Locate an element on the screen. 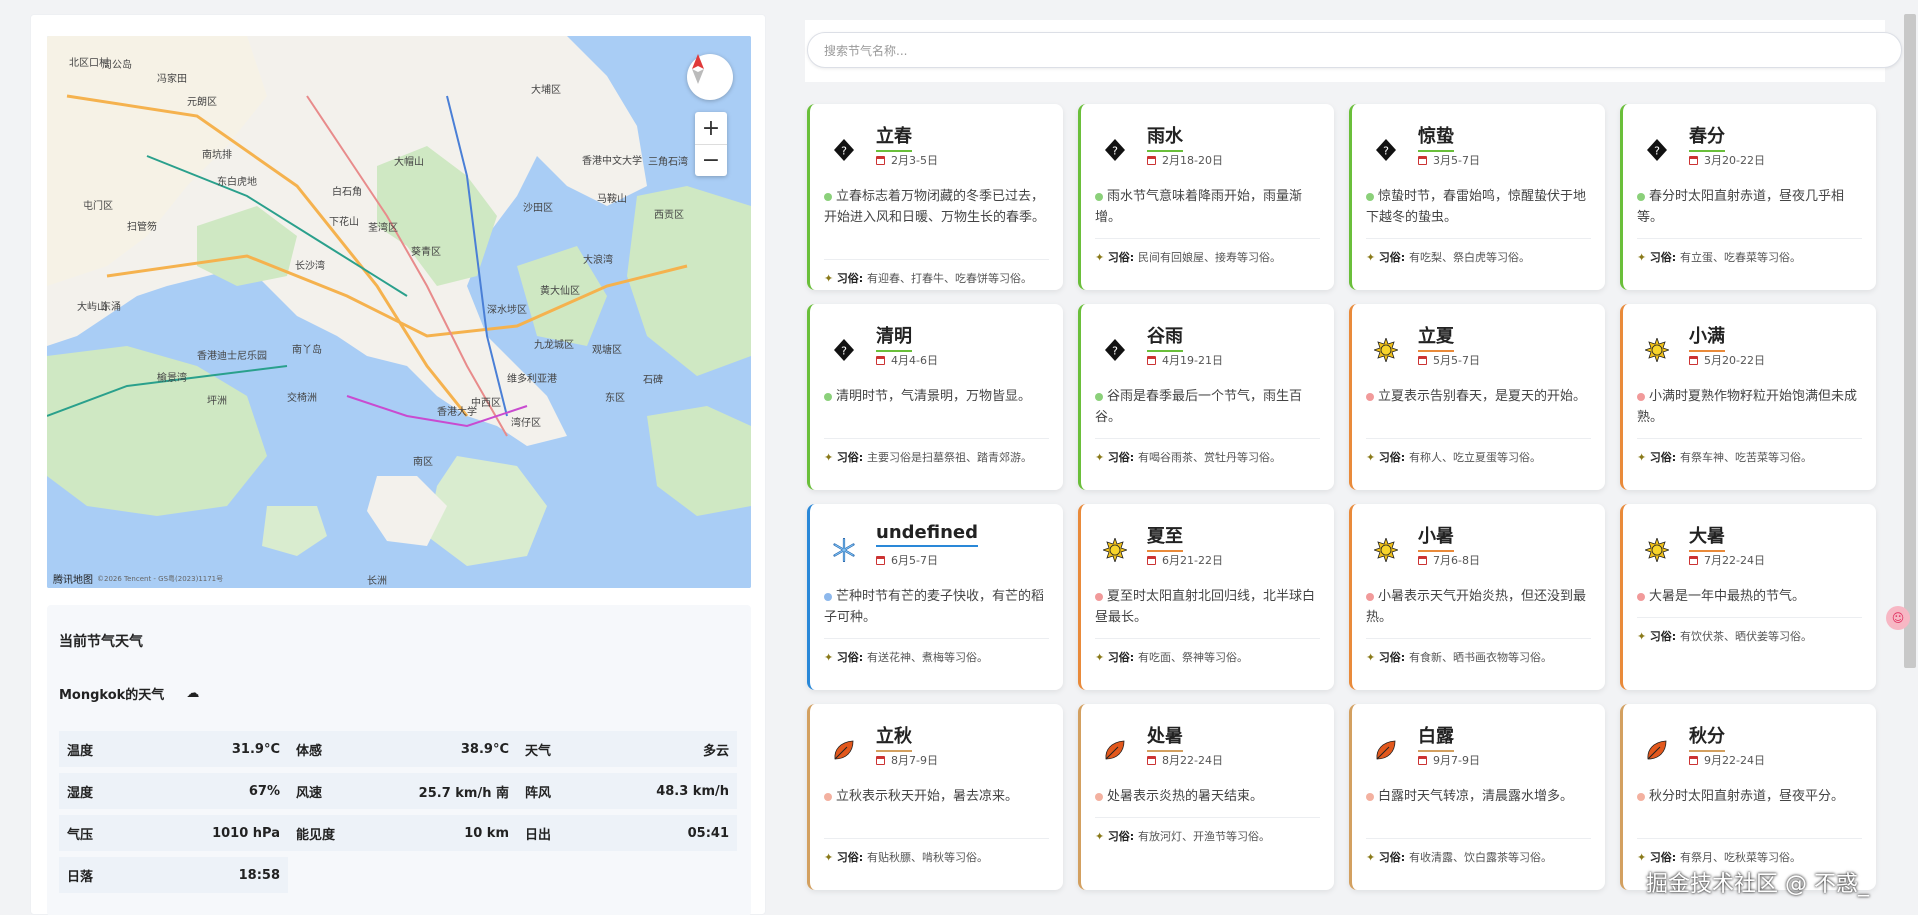  weather-key: 气压 is located at coordinates (80, 835).